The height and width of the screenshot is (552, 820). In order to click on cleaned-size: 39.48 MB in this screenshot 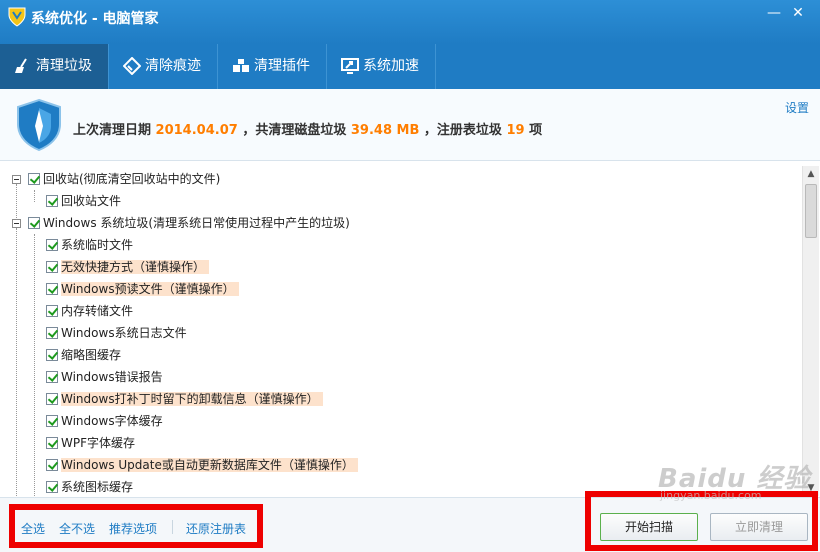, I will do `click(385, 130)`.